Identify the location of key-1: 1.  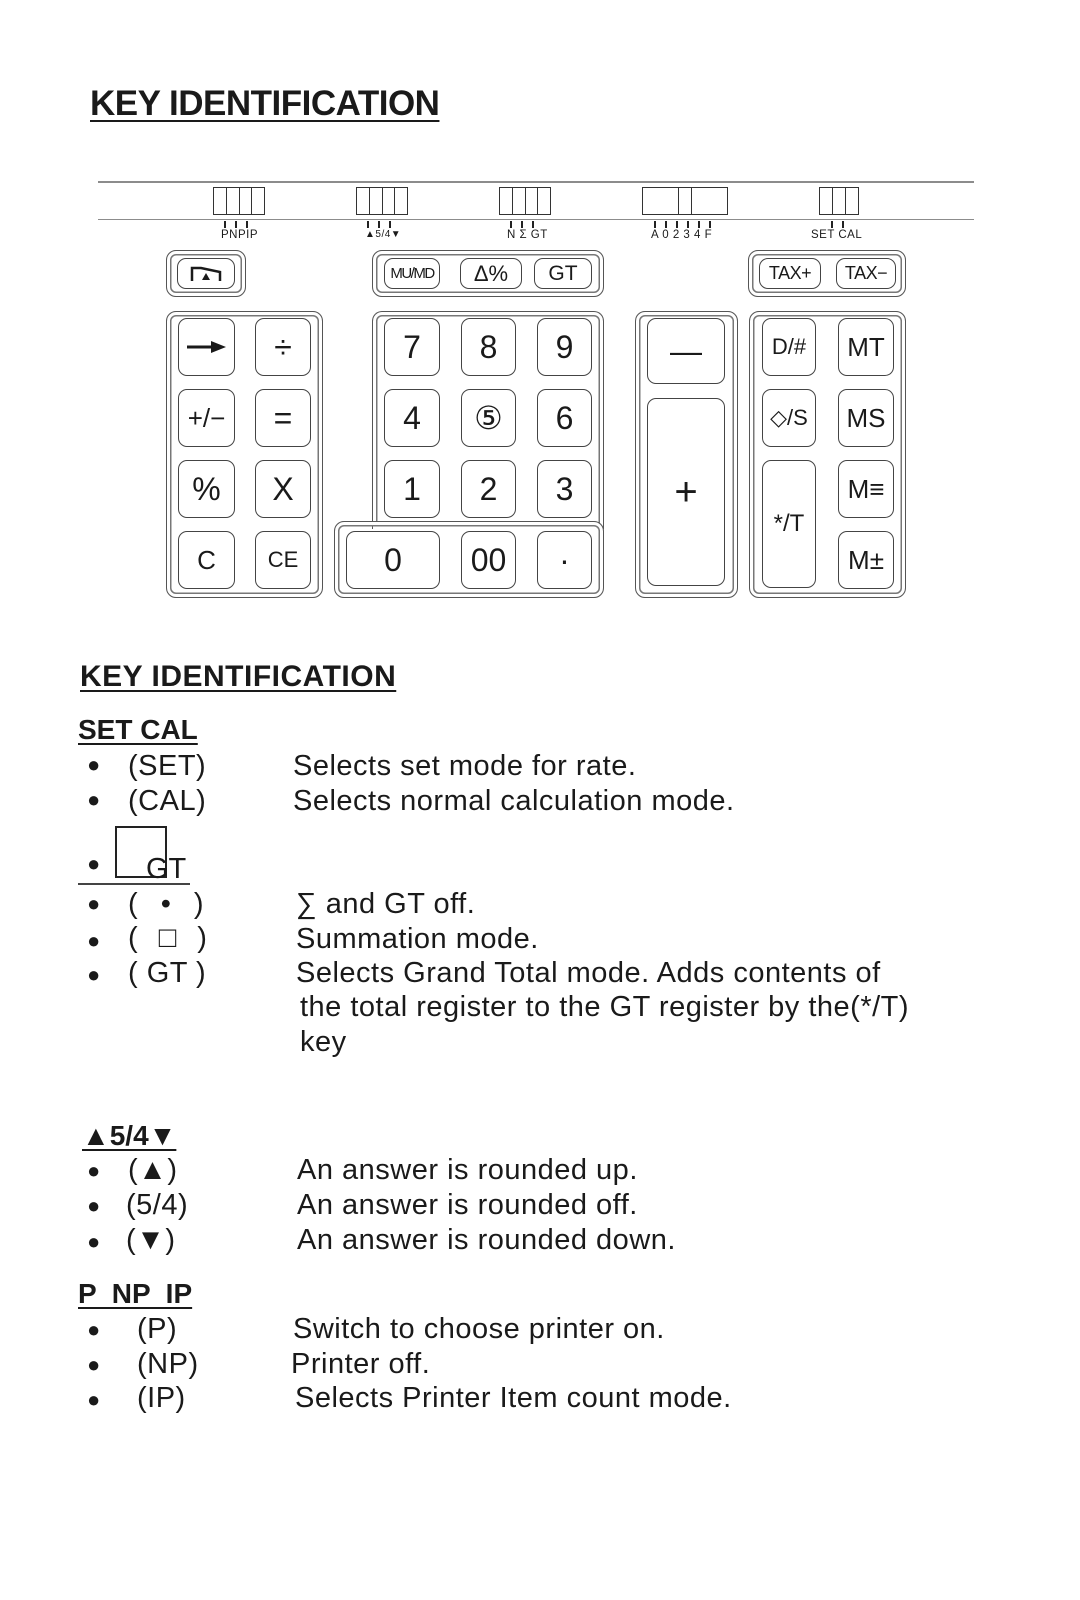
(412, 489).